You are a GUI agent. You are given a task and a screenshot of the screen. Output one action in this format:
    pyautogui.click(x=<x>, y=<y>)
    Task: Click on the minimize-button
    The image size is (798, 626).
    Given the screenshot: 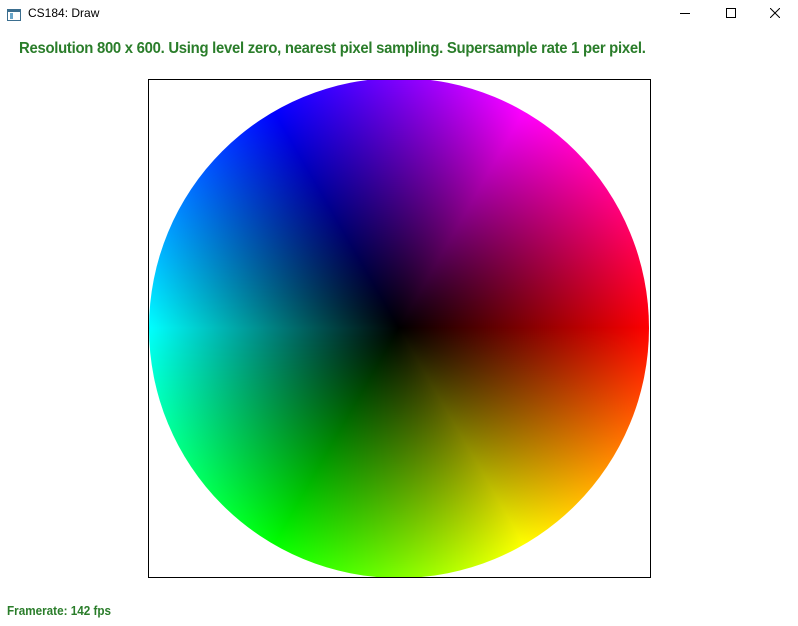 What is the action you would take?
    pyautogui.click(x=685, y=13)
    